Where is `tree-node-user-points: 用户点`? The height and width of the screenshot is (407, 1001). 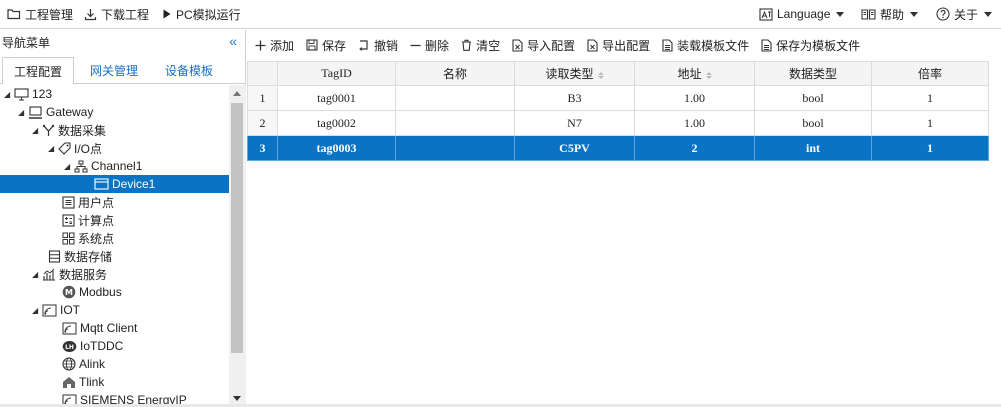
tree-node-user-points: 用户点 is located at coordinates (88, 202).